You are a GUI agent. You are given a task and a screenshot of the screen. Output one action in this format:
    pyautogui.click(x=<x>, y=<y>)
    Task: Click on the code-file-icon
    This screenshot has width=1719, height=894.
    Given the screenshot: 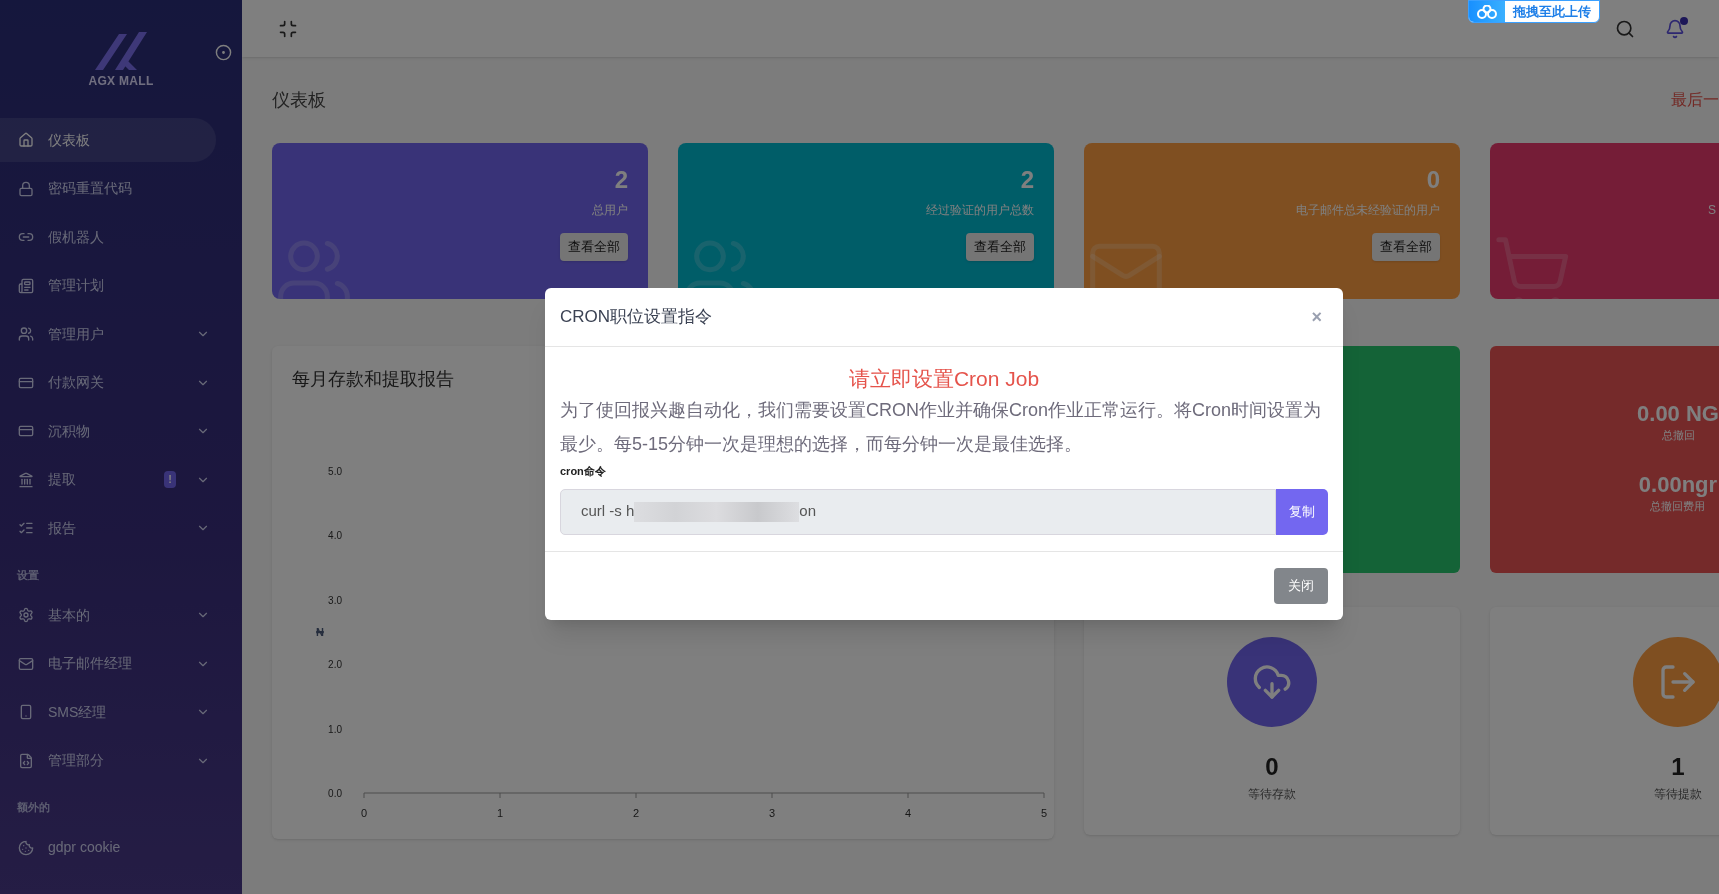 What is the action you would take?
    pyautogui.click(x=26, y=760)
    